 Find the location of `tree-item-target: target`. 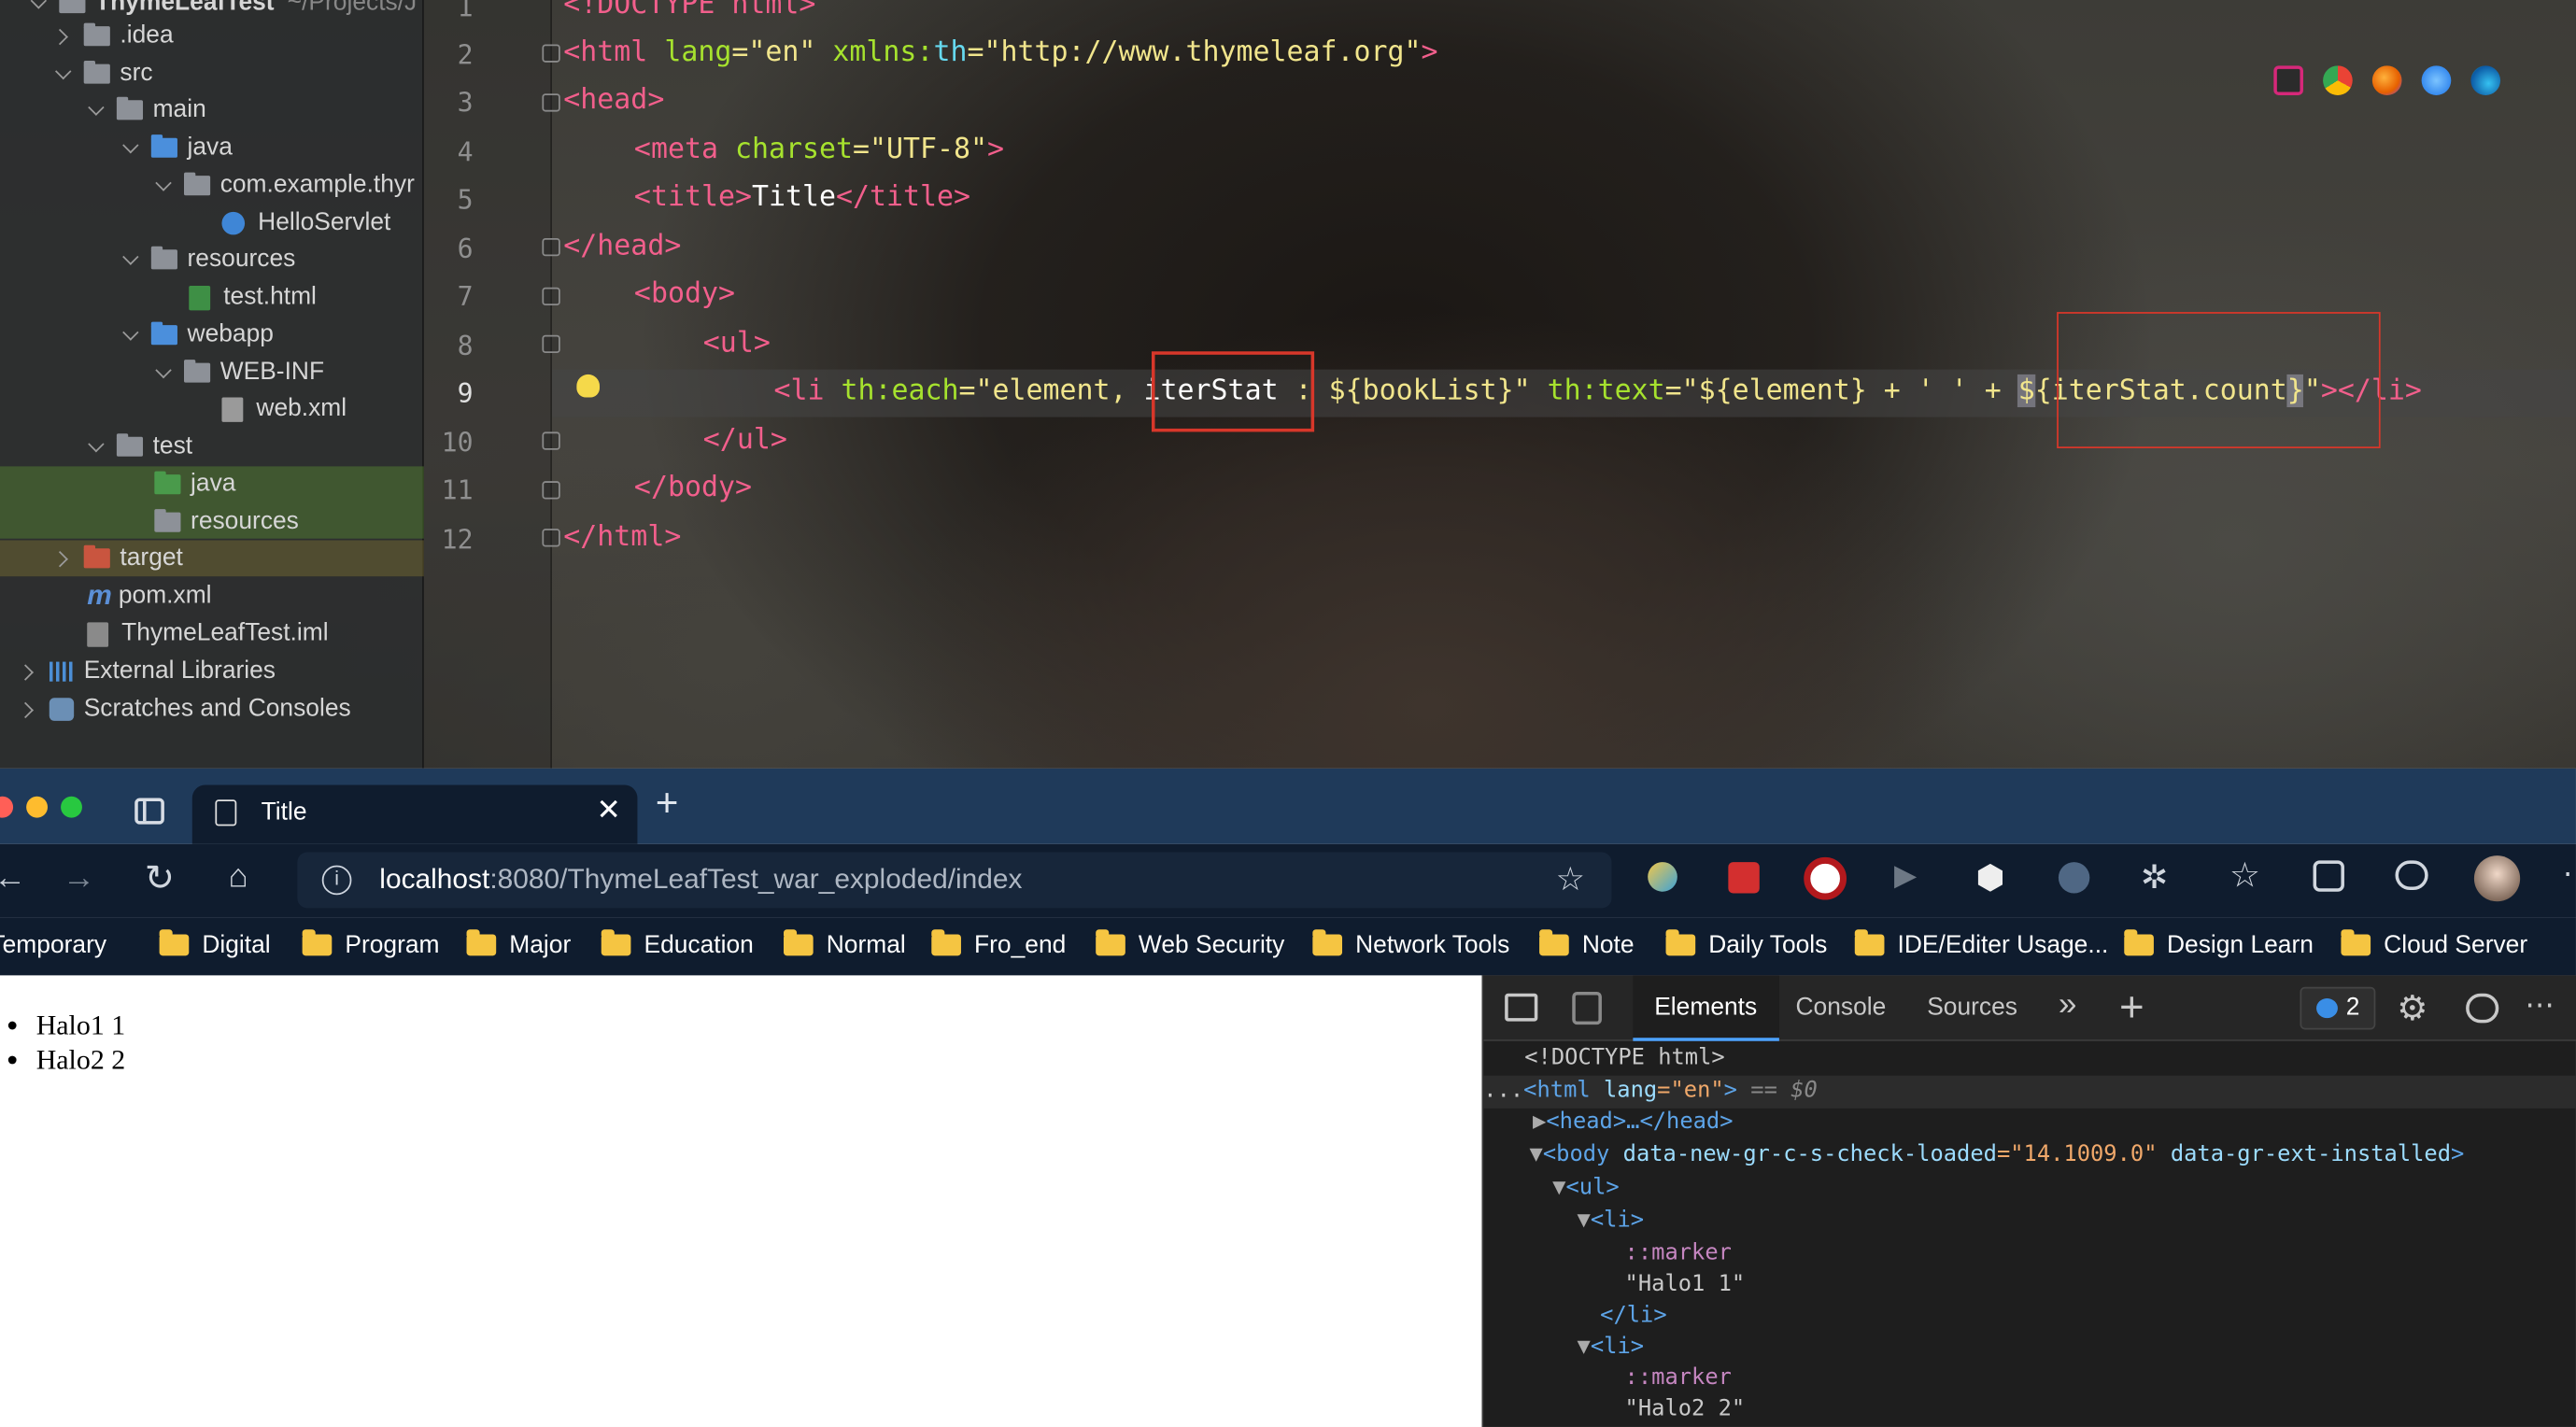

tree-item-target: target is located at coordinates (118, 558).